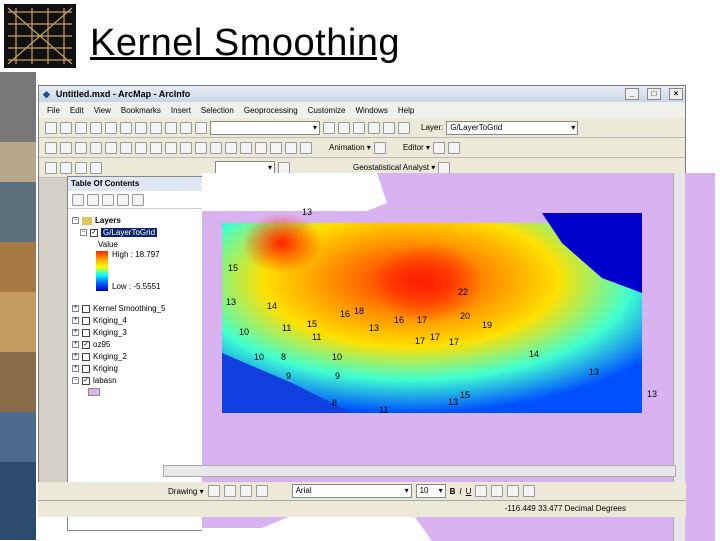 This screenshot has height=541, width=720. Describe the element at coordinates (371, 110) in the screenshot. I see `menu-windows: Windows` at that location.